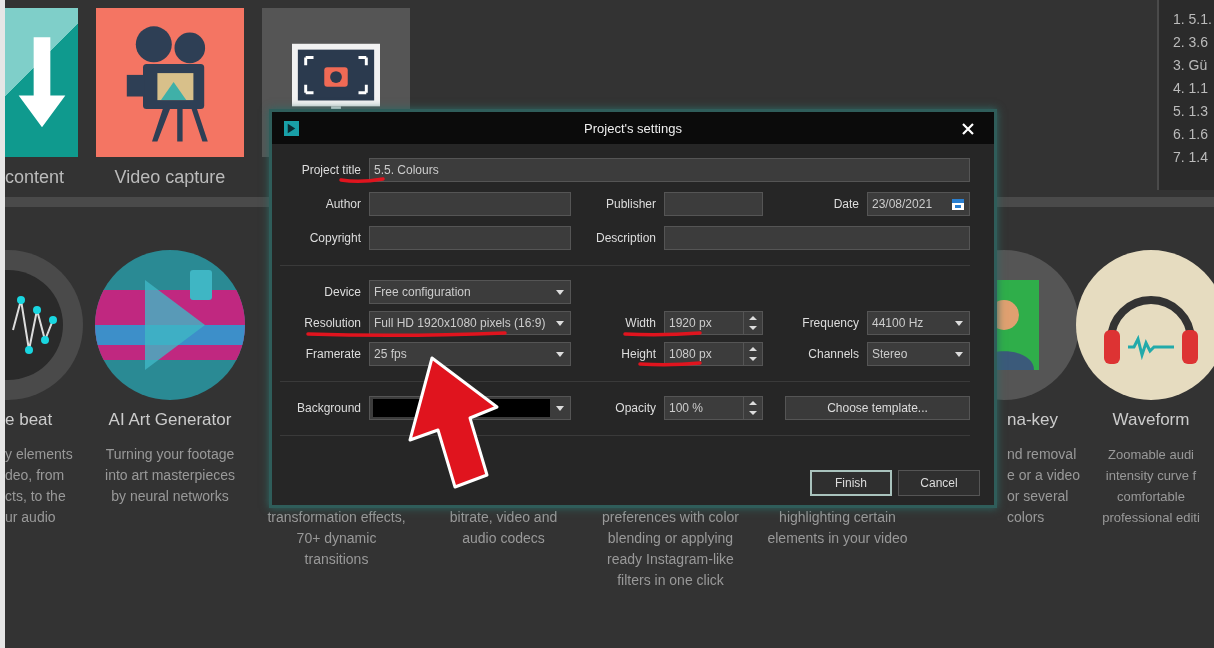  I want to click on width-spinbox: 1920 px, so click(713, 323).